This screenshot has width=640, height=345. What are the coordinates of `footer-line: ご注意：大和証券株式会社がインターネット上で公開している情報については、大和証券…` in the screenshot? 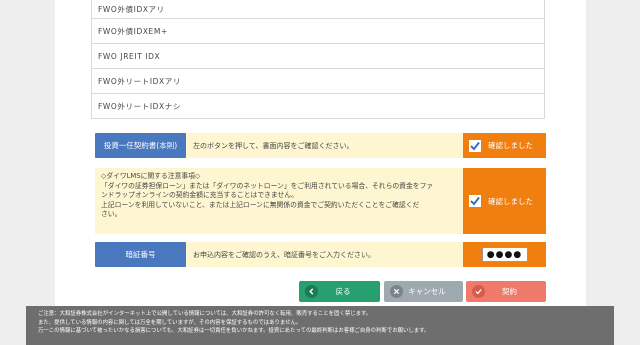 It's located at (205, 314).